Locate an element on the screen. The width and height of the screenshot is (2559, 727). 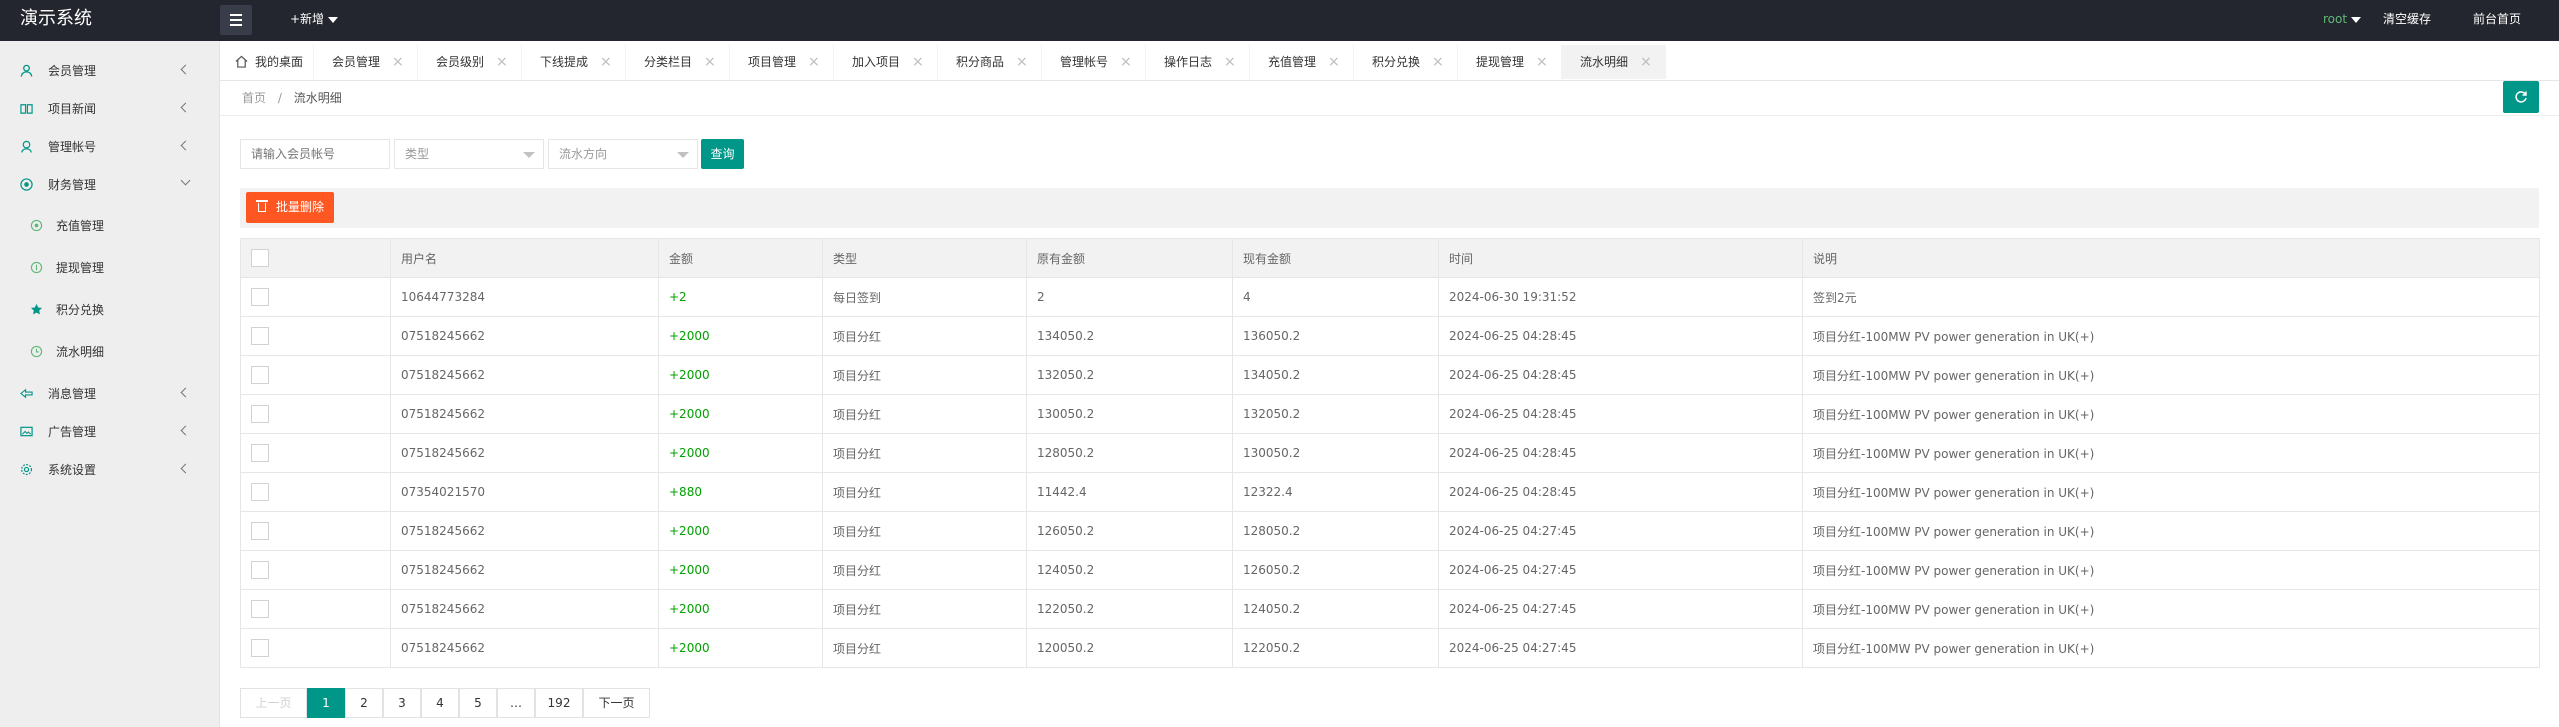
tab-label: 积分商品 is located at coordinates (980, 62).